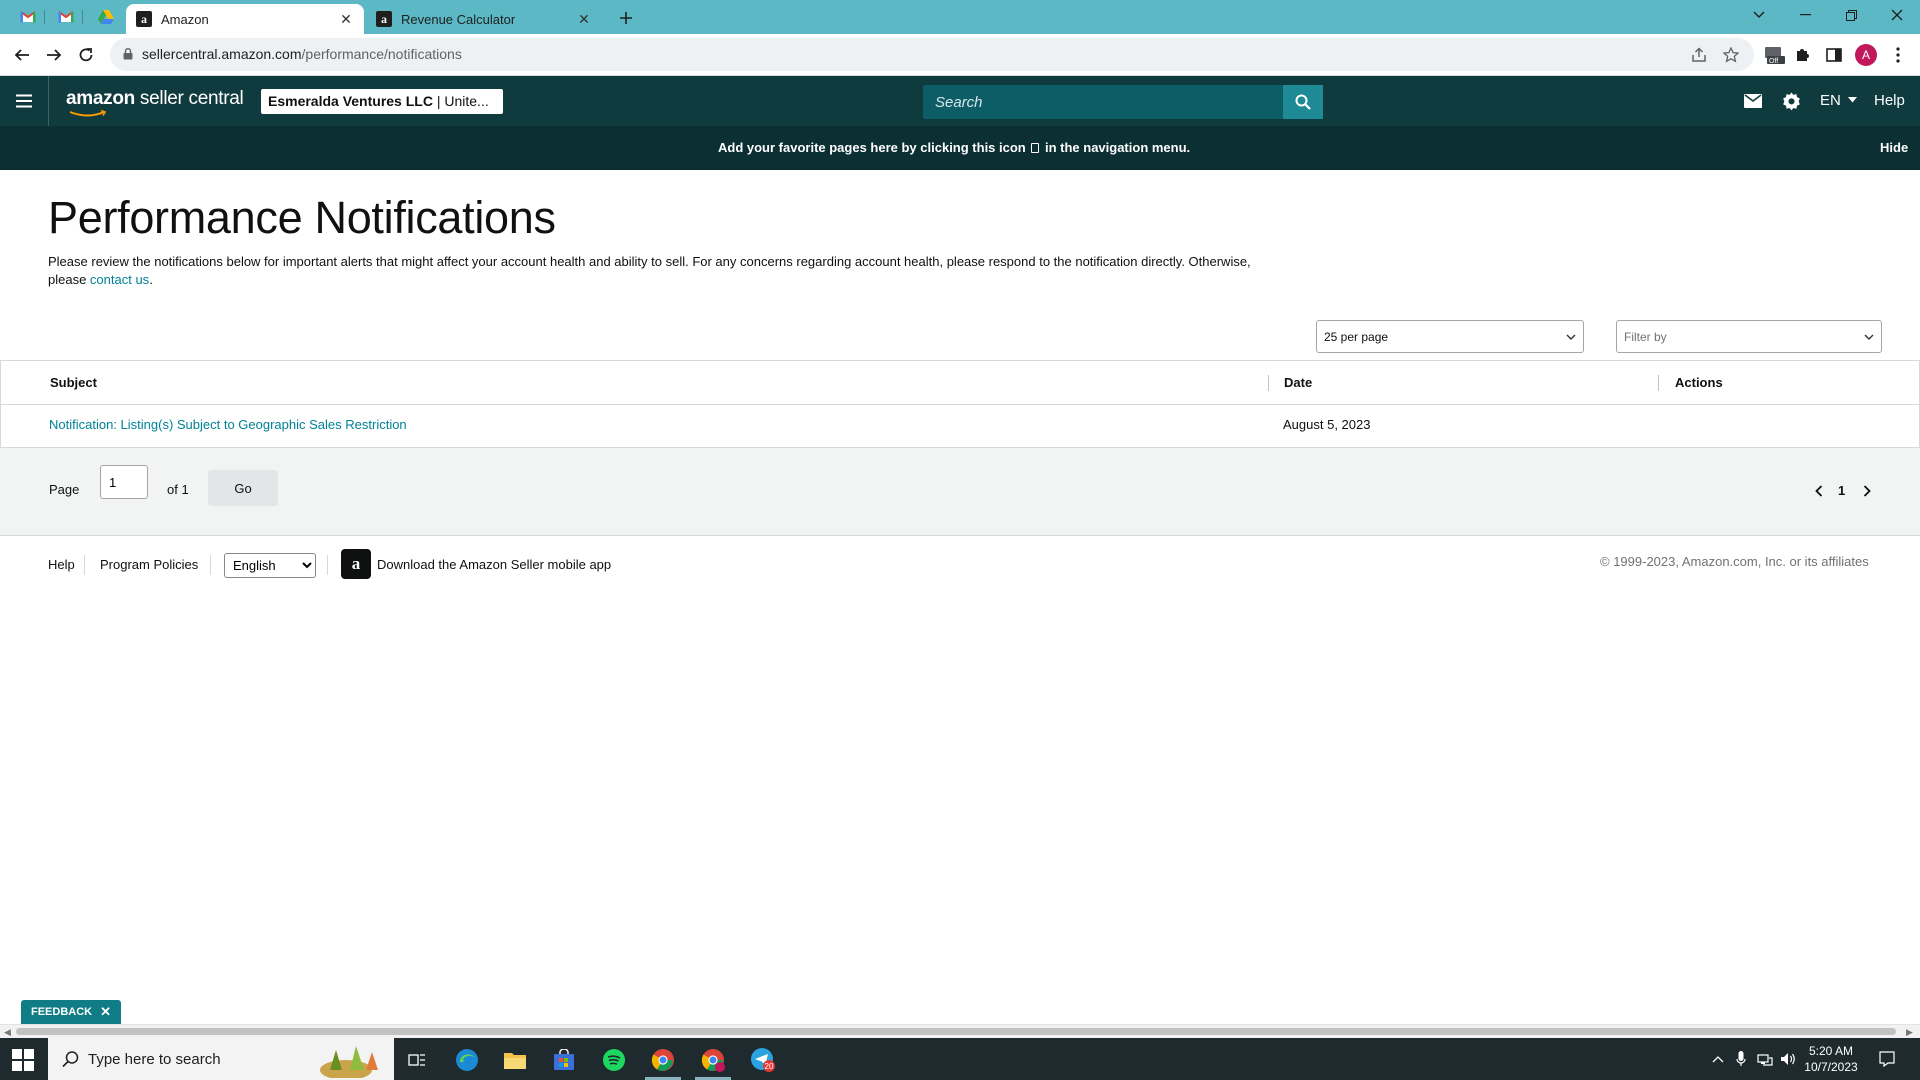 Image resolution: width=1920 pixels, height=1080 pixels. What do you see at coordinates (1788, 1059) in the screenshot?
I see `volume-icon` at bounding box center [1788, 1059].